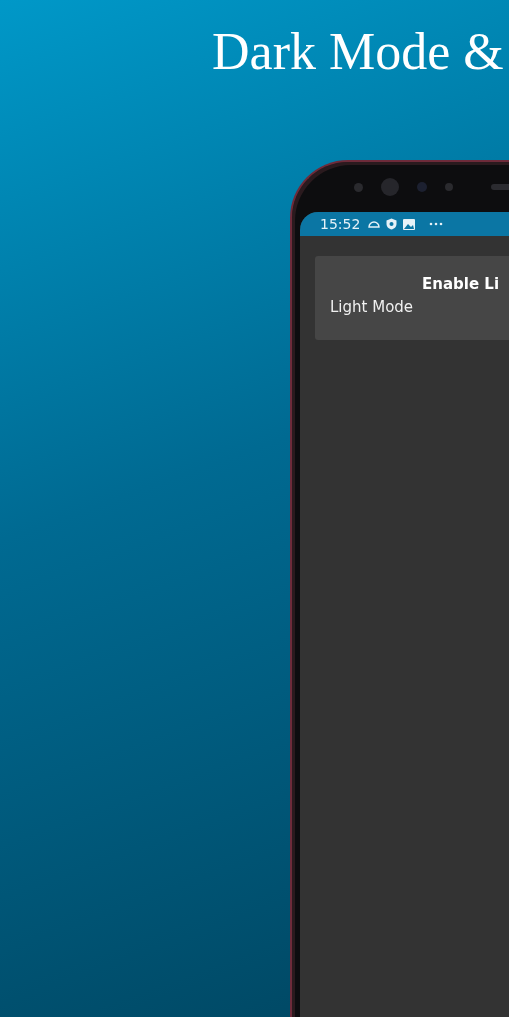 The height and width of the screenshot is (1017, 509). What do you see at coordinates (409, 224) in the screenshot?
I see `image-icon` at bounding box center [409, 224].